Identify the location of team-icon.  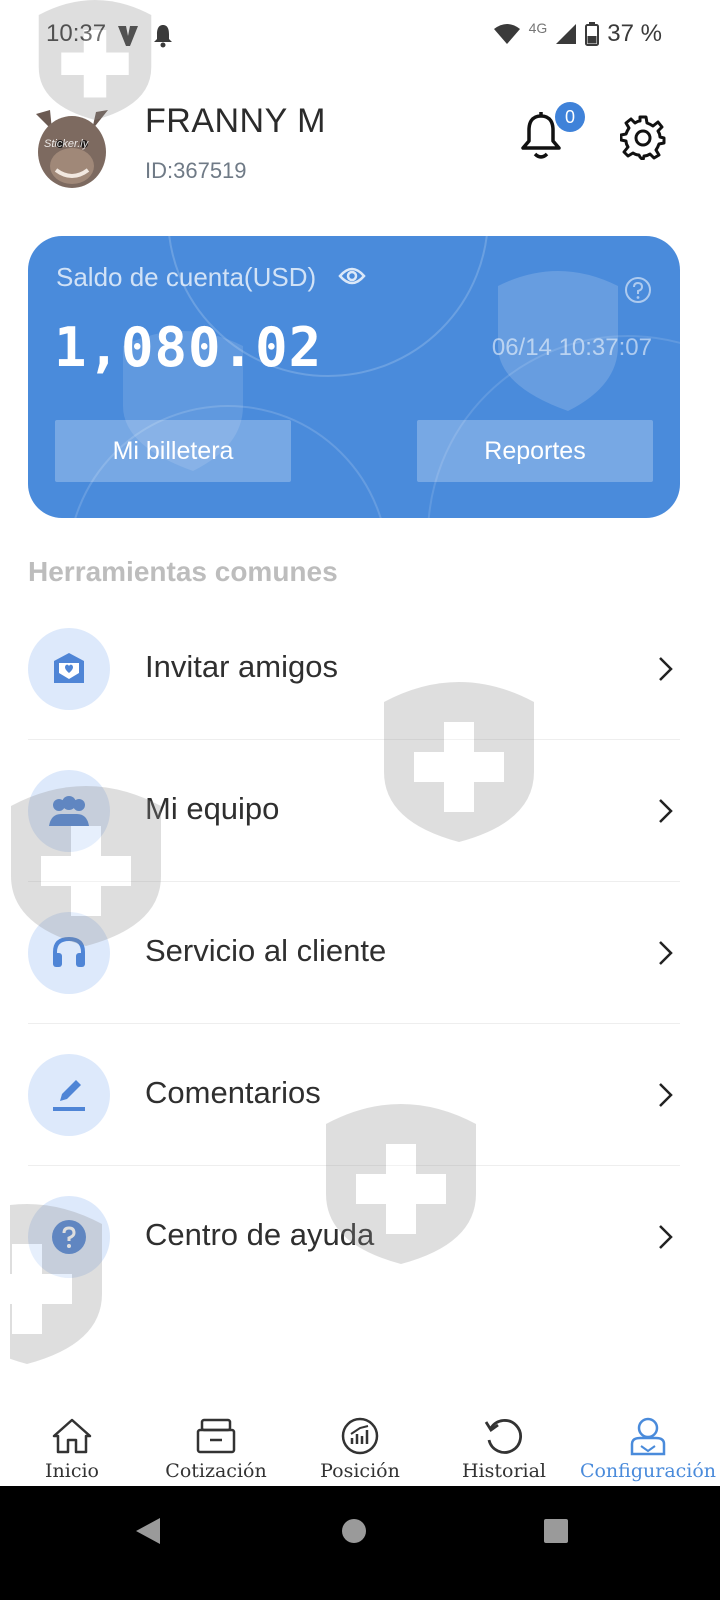
(69, 811).